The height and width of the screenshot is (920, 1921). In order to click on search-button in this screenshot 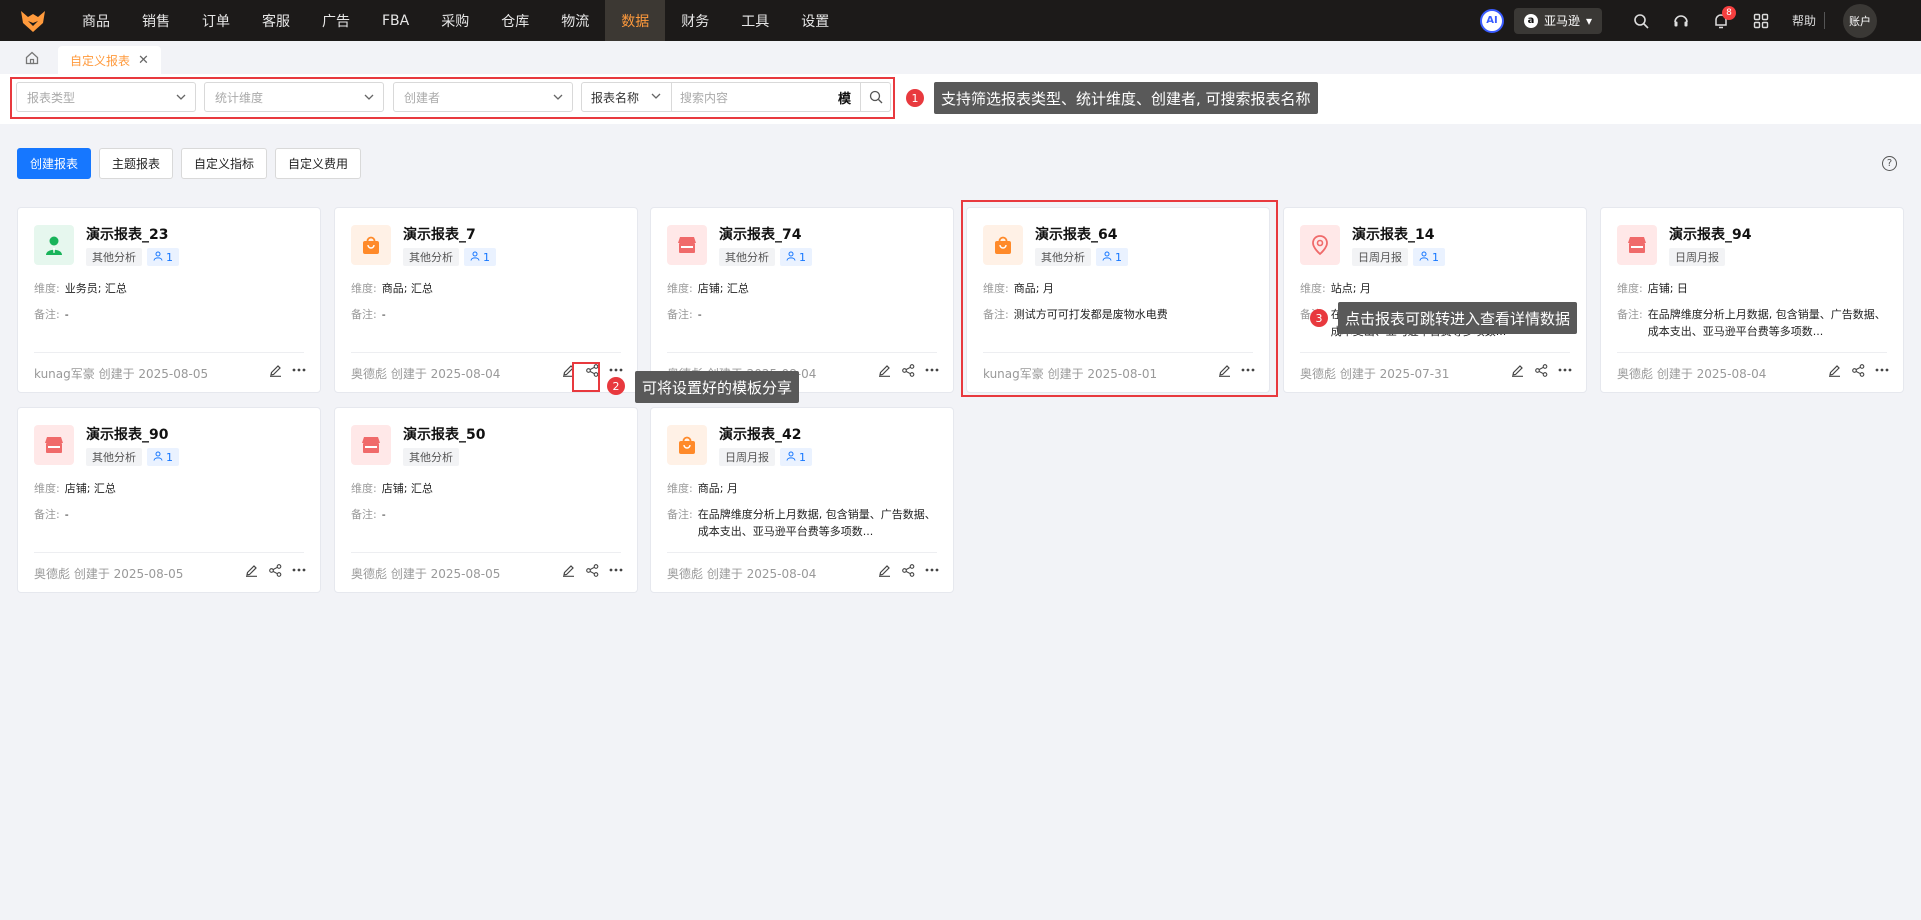, I will do `click(875, 97)`.